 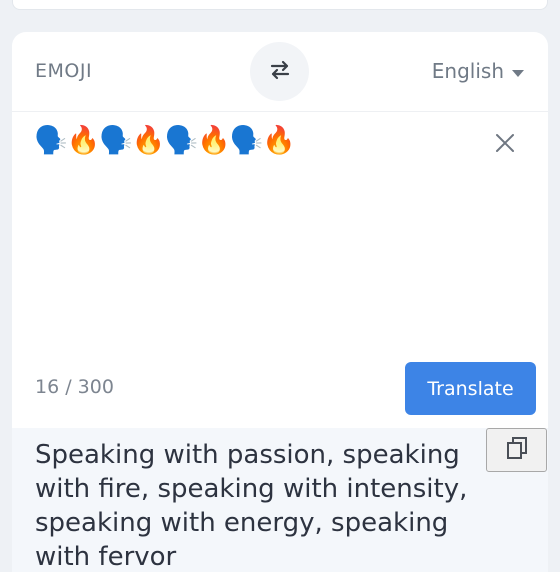 I want to click on language-bar: EMOJI English, so click(x=280, y=72).